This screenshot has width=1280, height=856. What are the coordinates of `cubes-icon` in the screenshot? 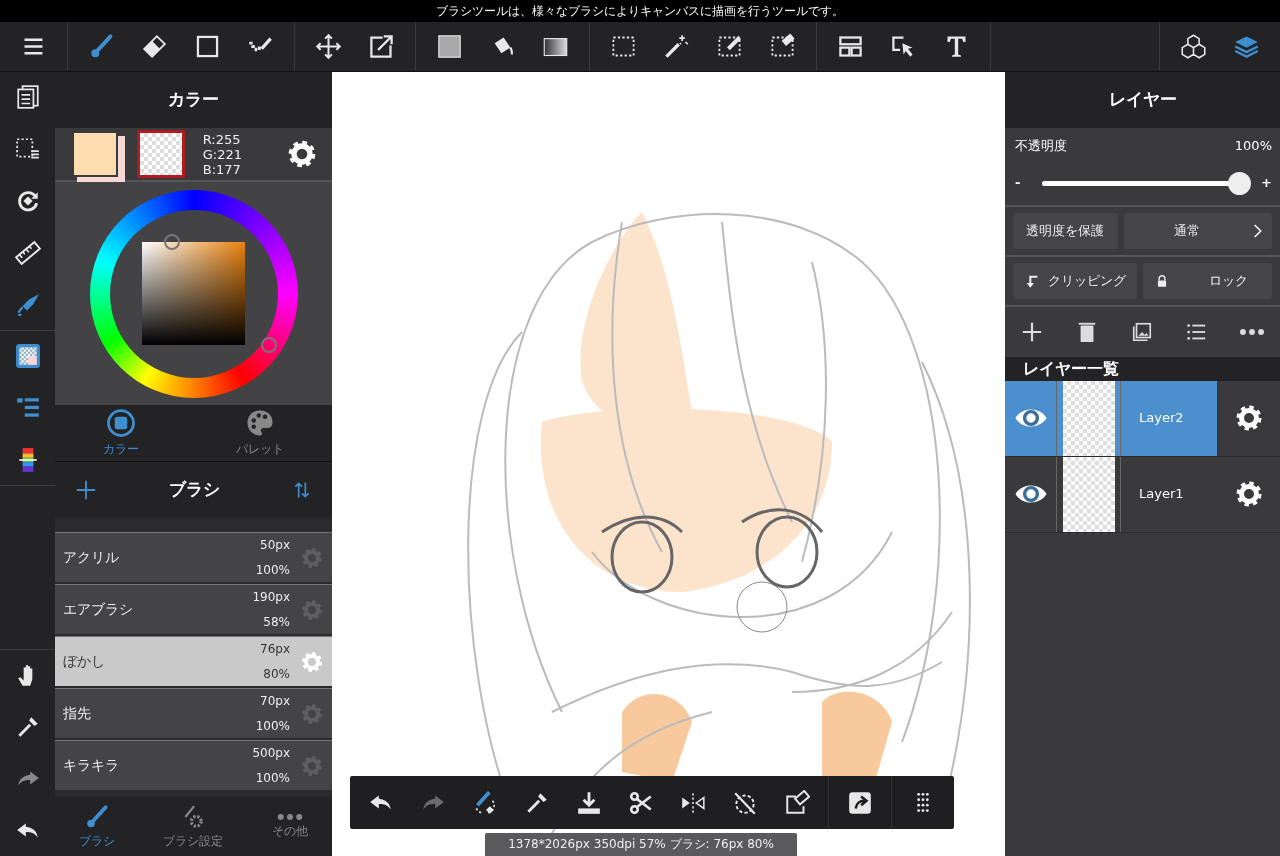 It's located at (1193, 46).